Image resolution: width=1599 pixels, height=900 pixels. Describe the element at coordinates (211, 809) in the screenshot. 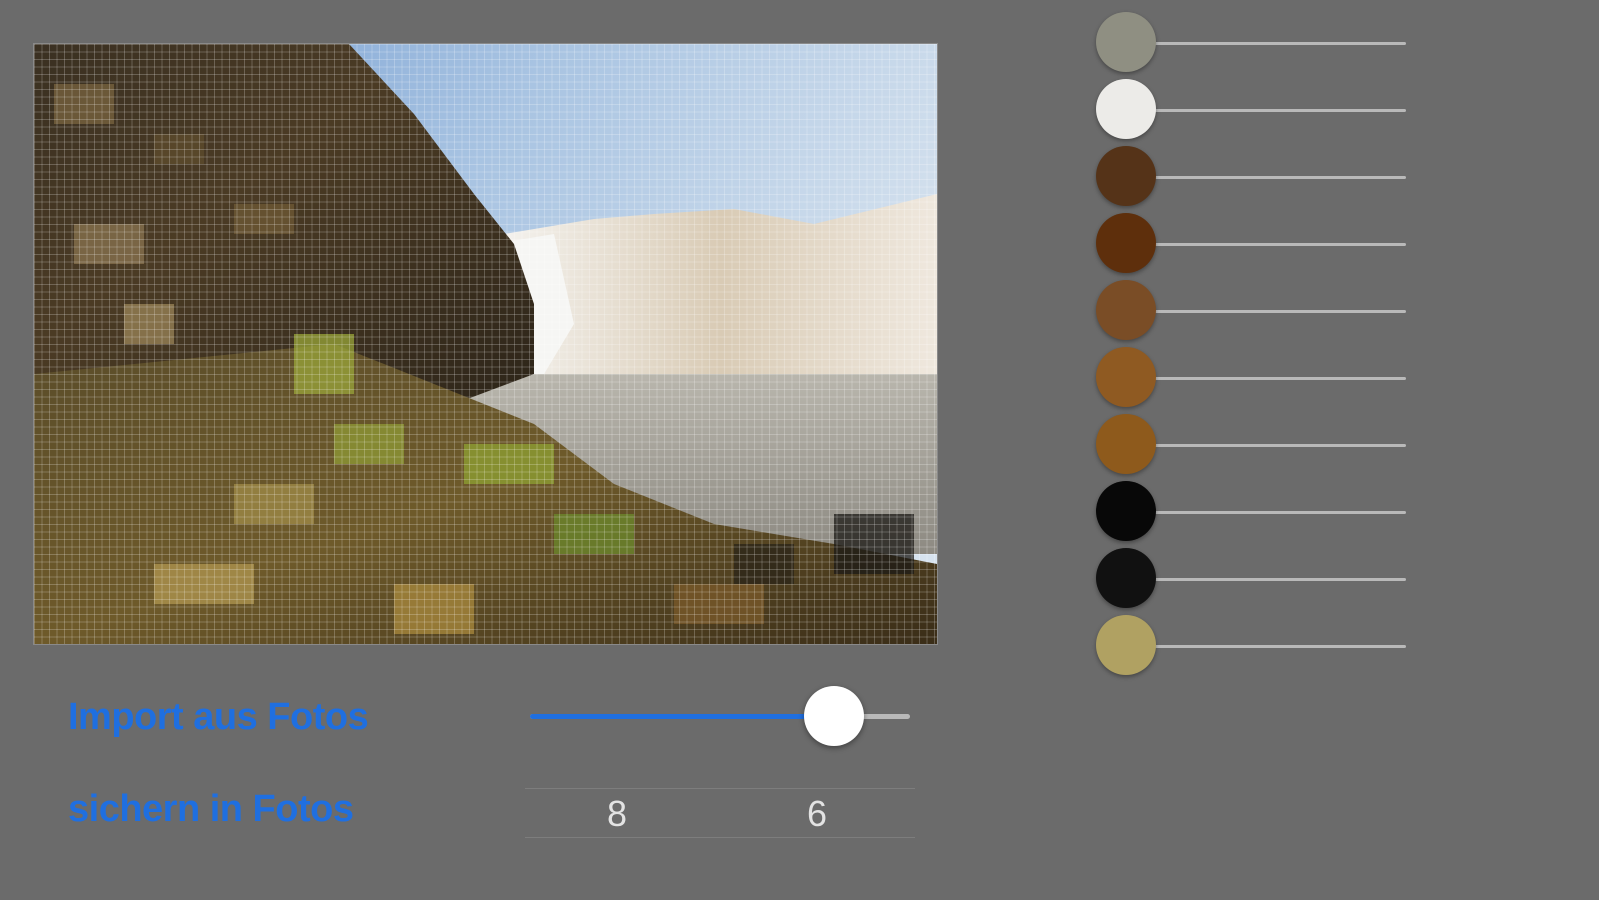

I see `save-to-photos-link: sichern in Fotos` at that location.